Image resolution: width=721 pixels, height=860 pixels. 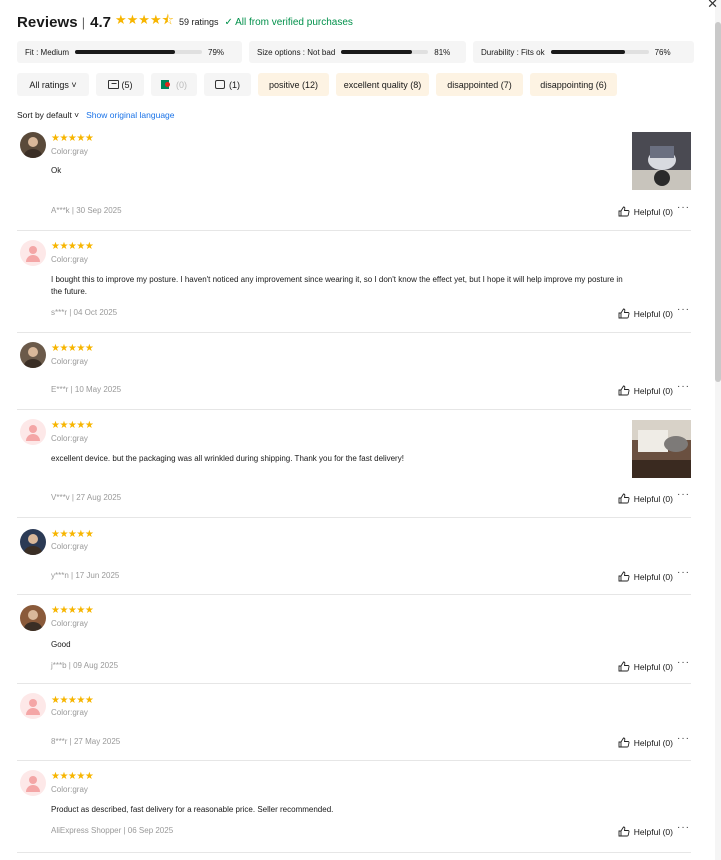 I want to click on fit-progress-fill, so click(x=125, y=52).